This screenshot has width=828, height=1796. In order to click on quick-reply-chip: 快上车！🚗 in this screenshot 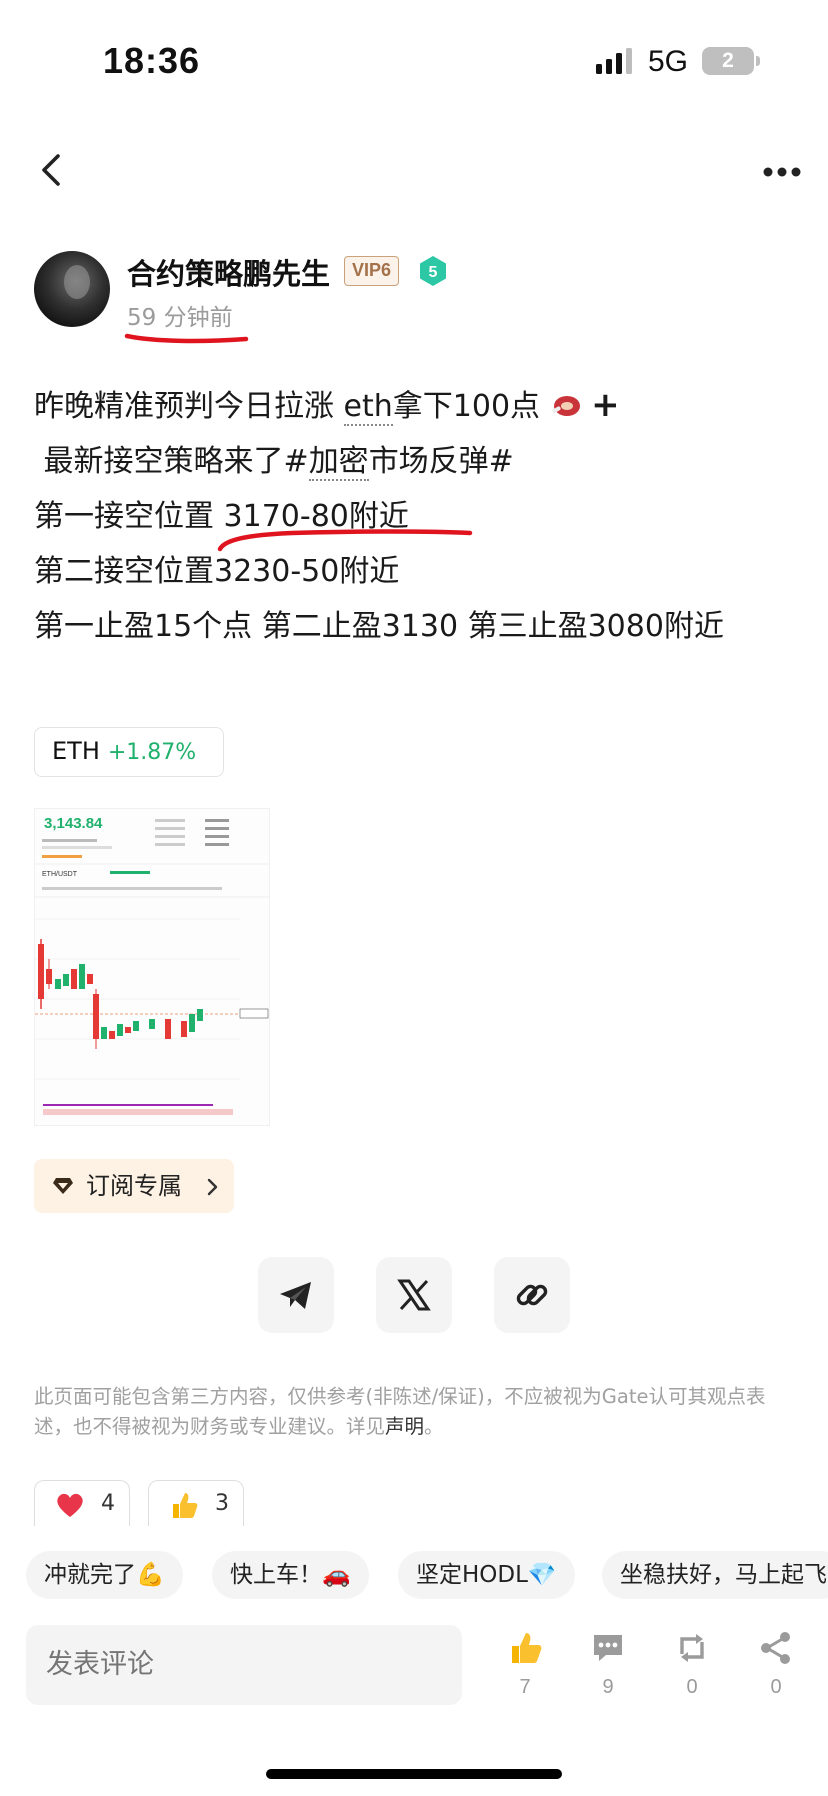, I will do `click(290, 1575)`.